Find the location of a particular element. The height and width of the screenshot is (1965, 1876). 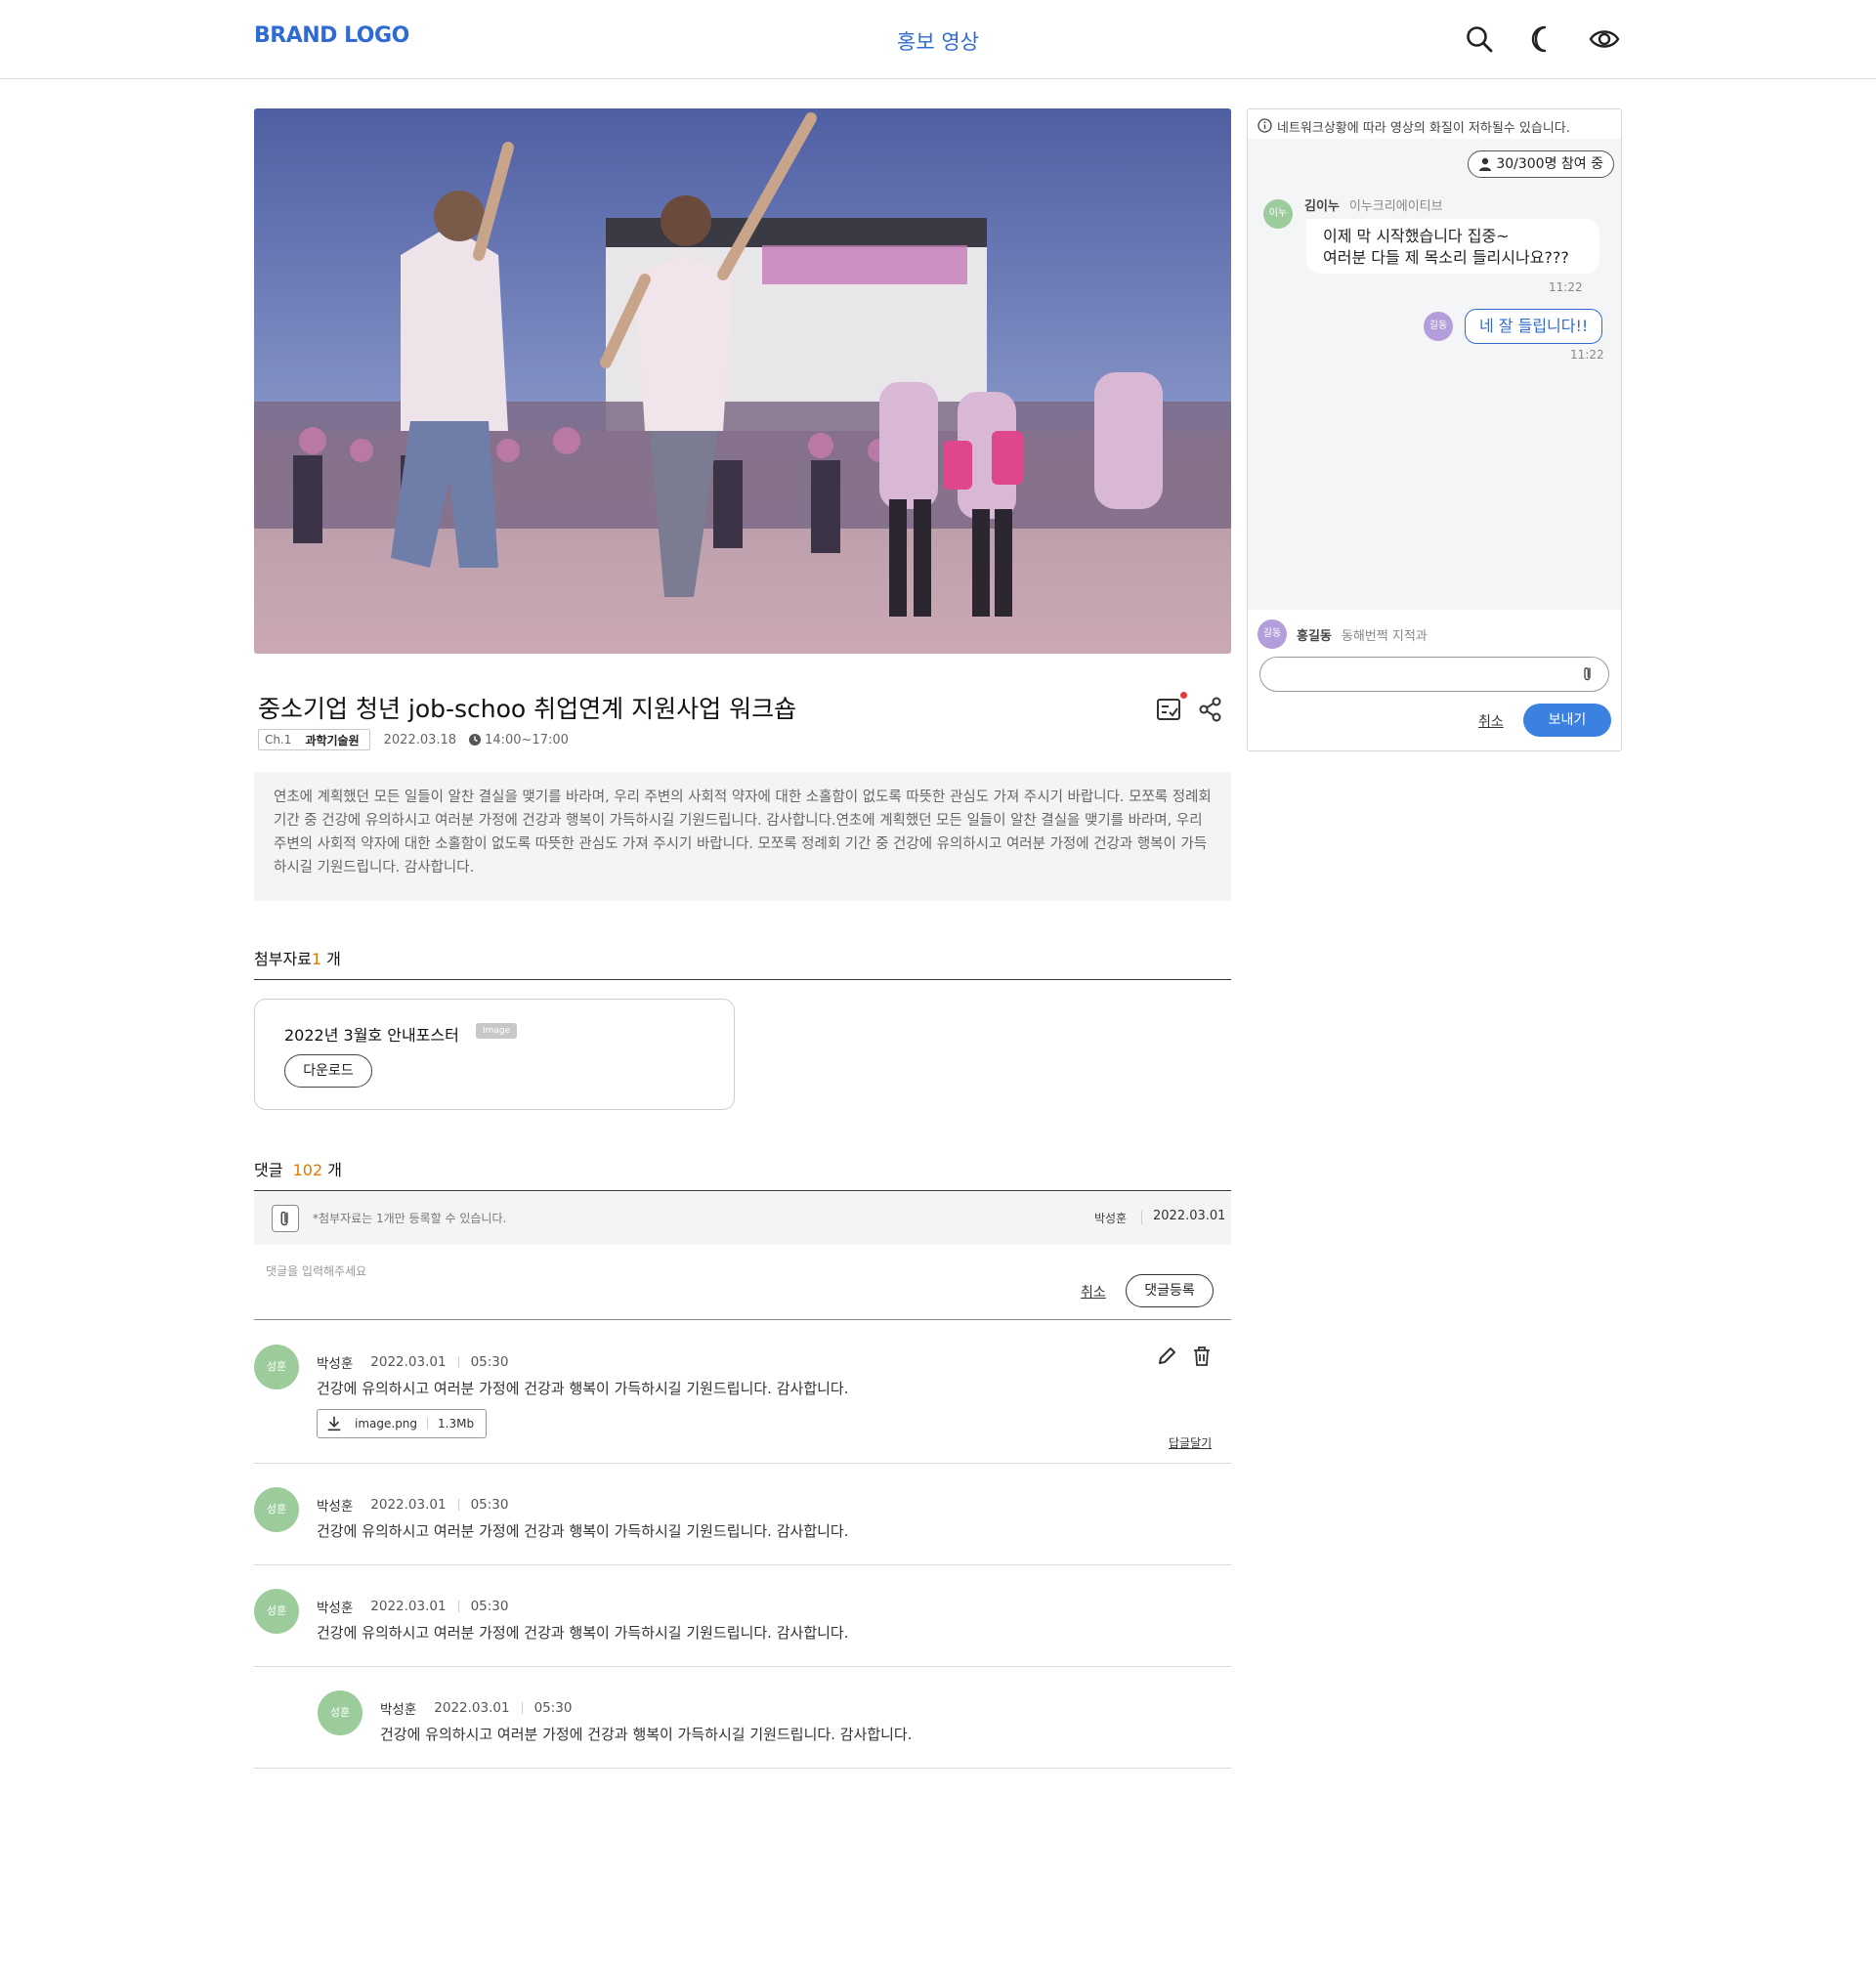

notification-dot is located at coordinates (1183, 696).